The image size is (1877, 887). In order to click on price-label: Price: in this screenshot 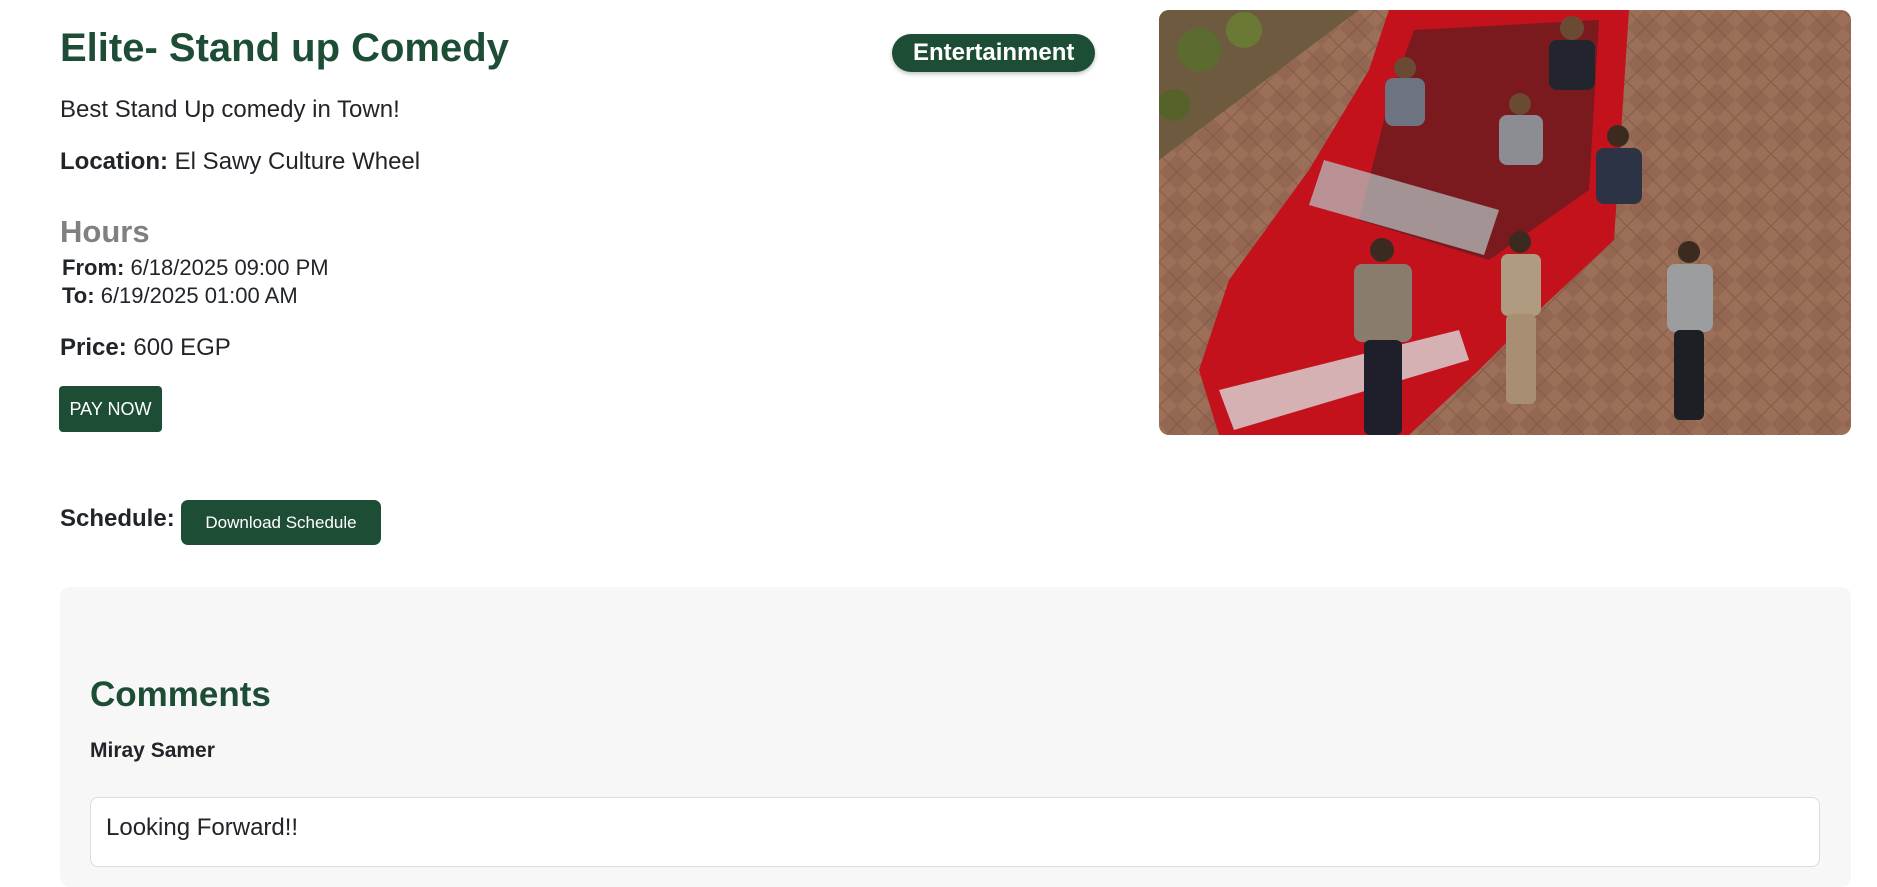, I will do `click(93, 347)`.